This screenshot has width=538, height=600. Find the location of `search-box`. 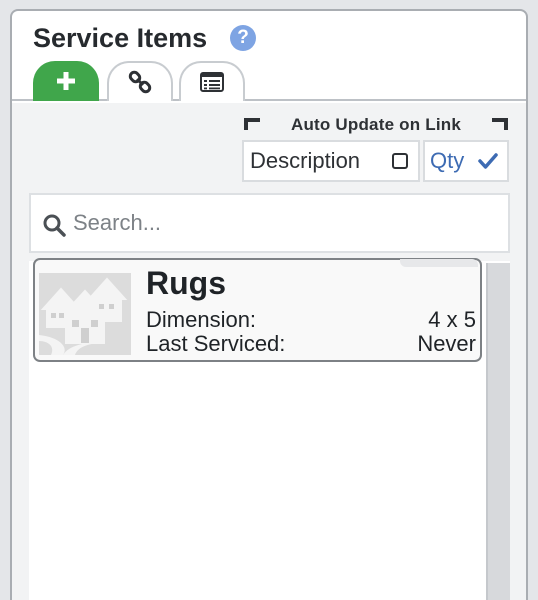

search-box is located at coordinates (269, 223).